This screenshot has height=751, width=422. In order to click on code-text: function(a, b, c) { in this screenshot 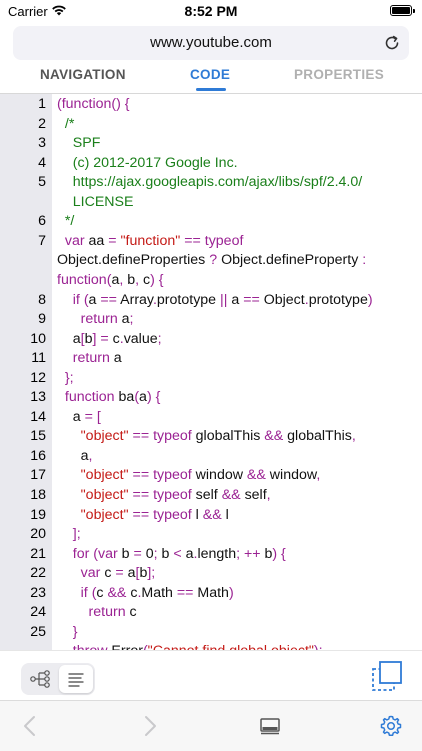, I will do `click(110, 280)`.